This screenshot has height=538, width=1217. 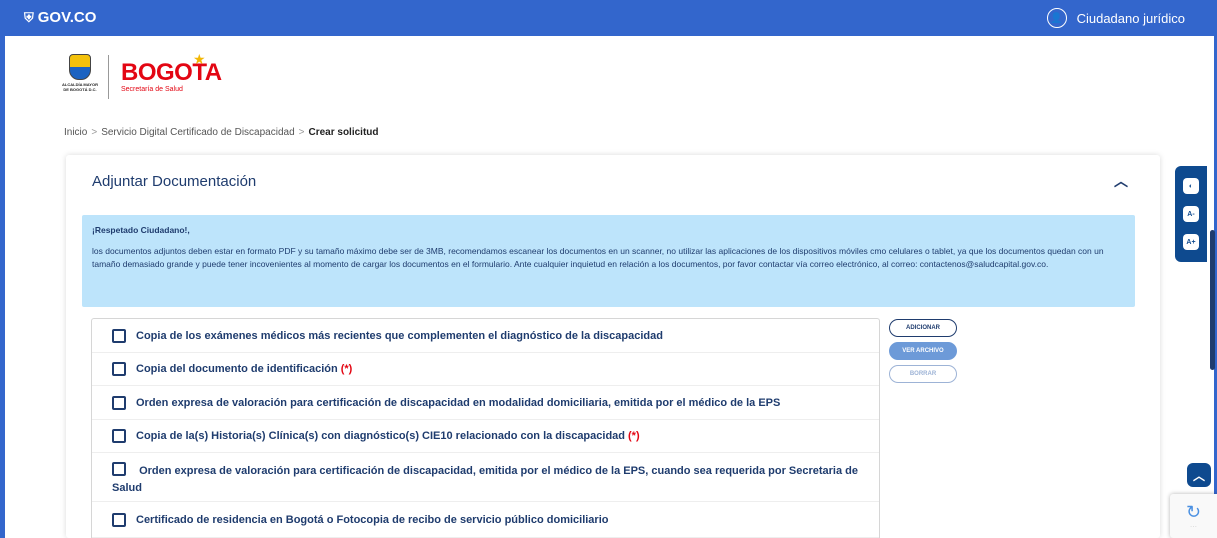 What do you see at coordinates (80, 87) in the screenshot?
I see `seal-text: ALCALDÍA MAYOR DE BOGOTÁ D.C.` at bounding box center [80, 87].